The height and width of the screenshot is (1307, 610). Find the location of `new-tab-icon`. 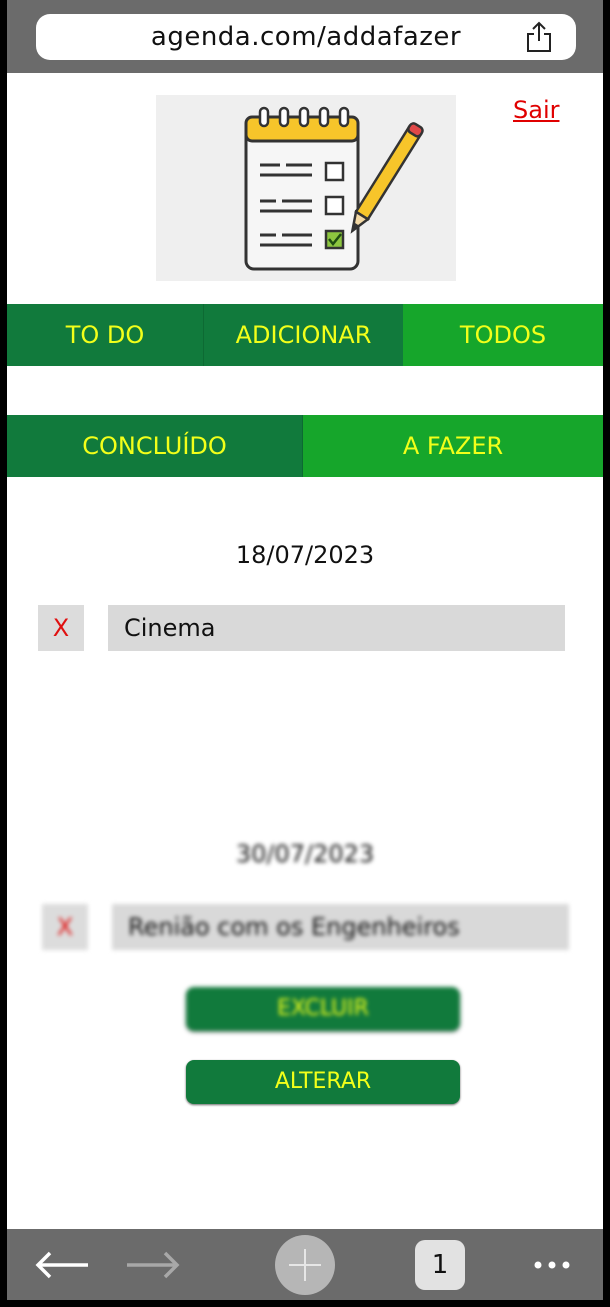

new-tab-icon is located at coordinates (305, 1264).